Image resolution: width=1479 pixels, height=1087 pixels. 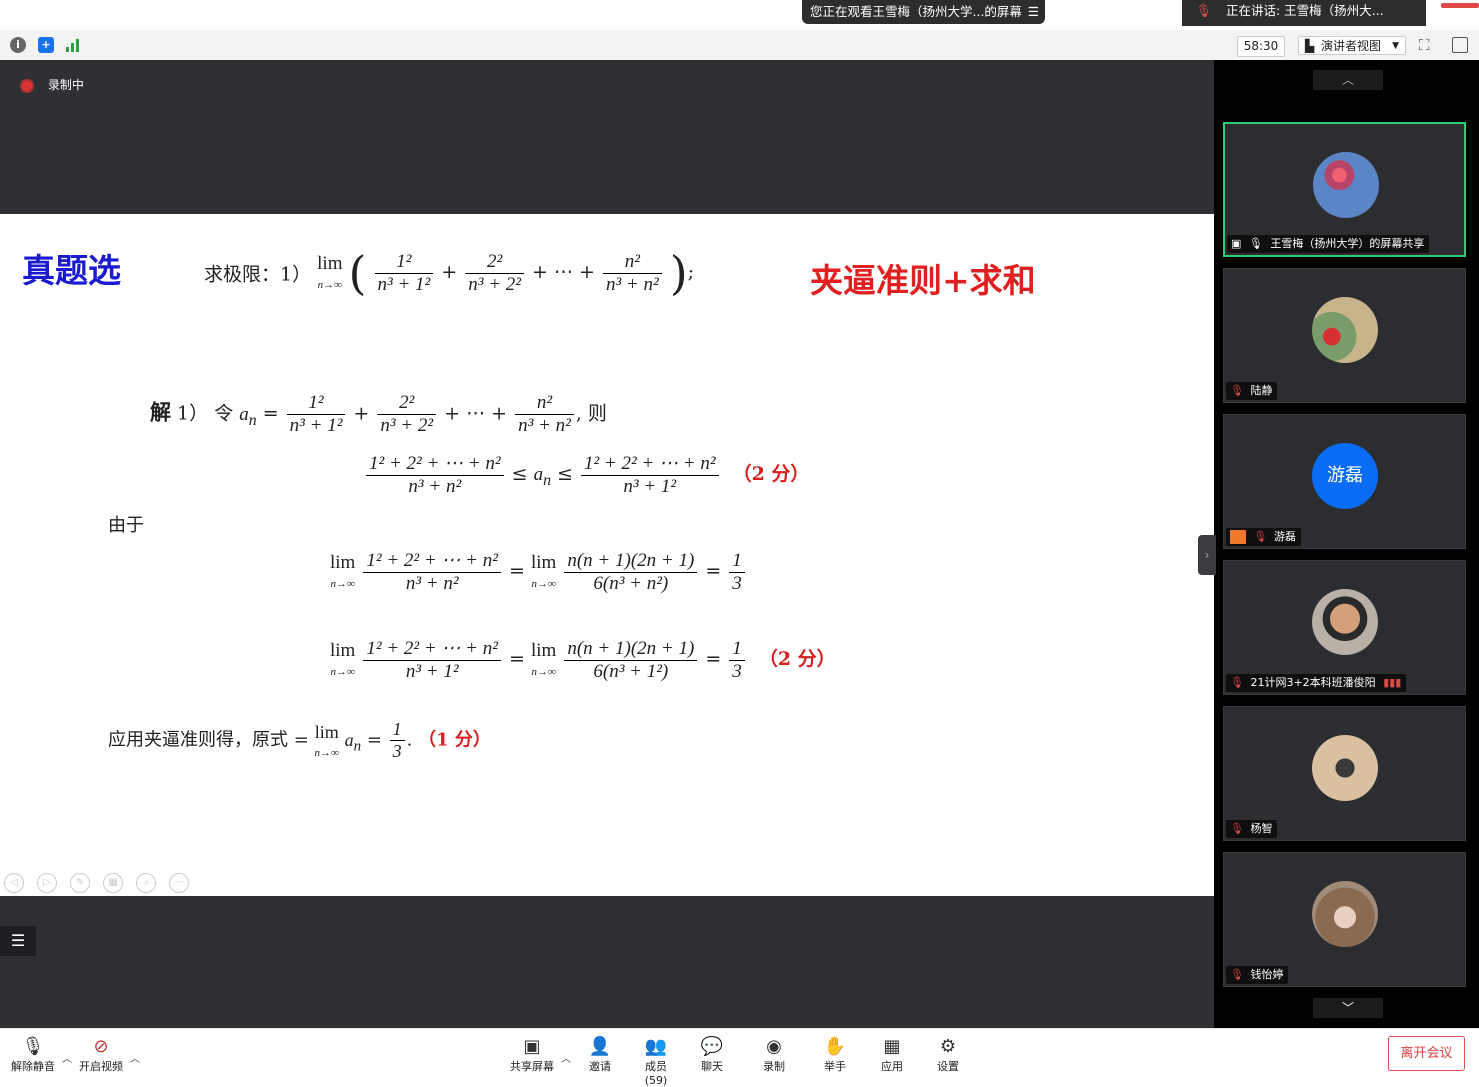 I want to click on members-label: 成员(59), so click(x=656, y=1073).